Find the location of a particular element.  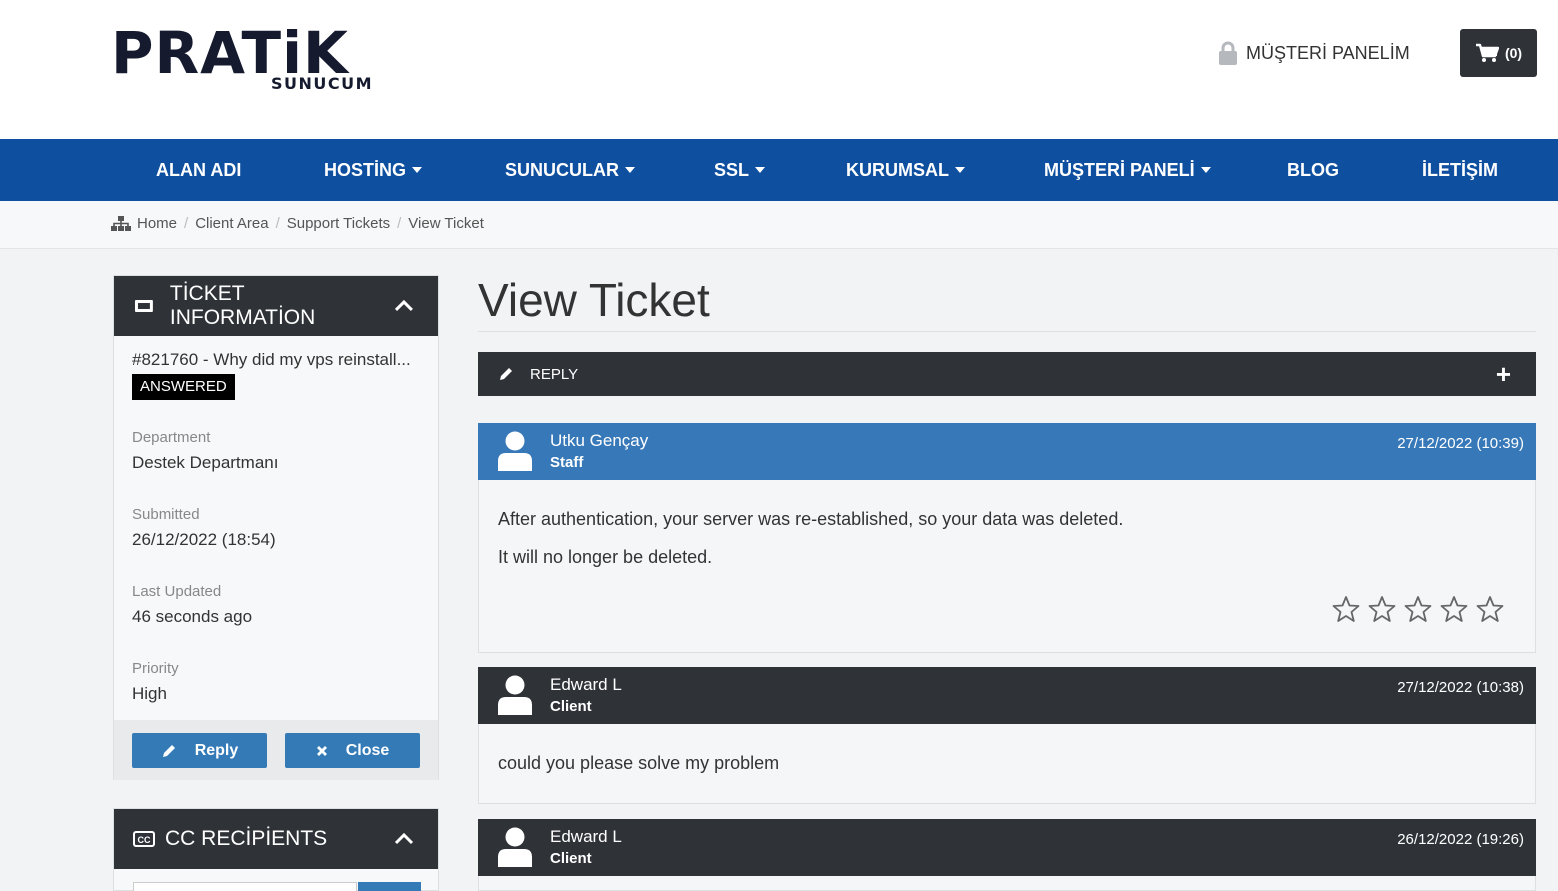

message-date: 27/12/2022 (10:38) is located at coordinates (1460, 687).